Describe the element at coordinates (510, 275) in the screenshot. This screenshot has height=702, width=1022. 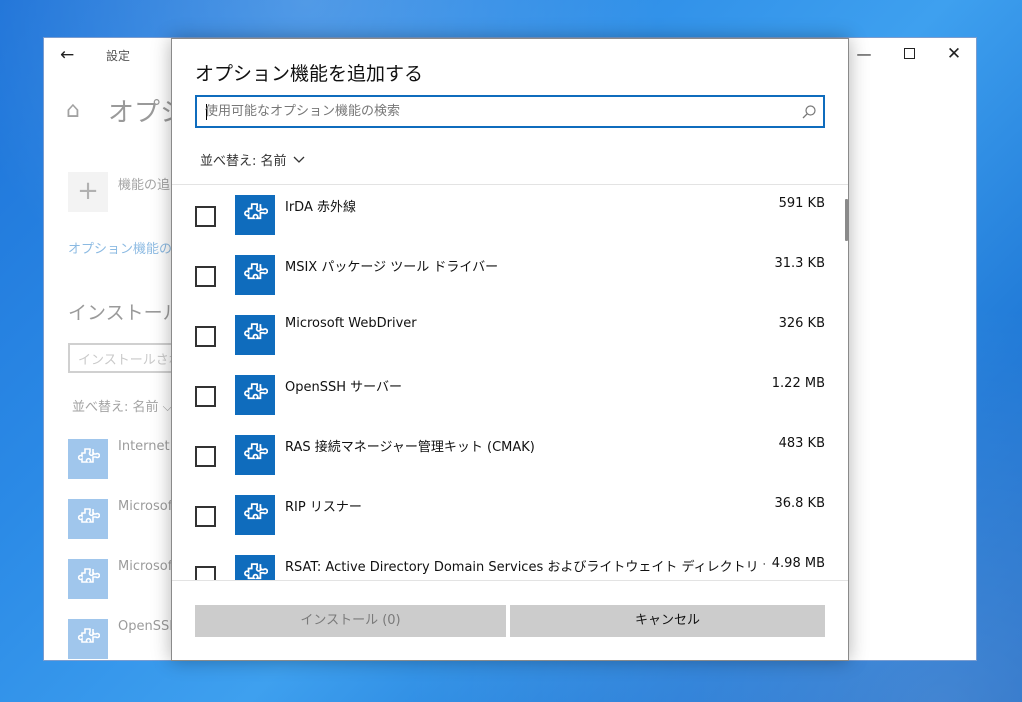
I see `feature-row: MSIX パッケージ ツール ドライバー 31.3 KB` at that location.